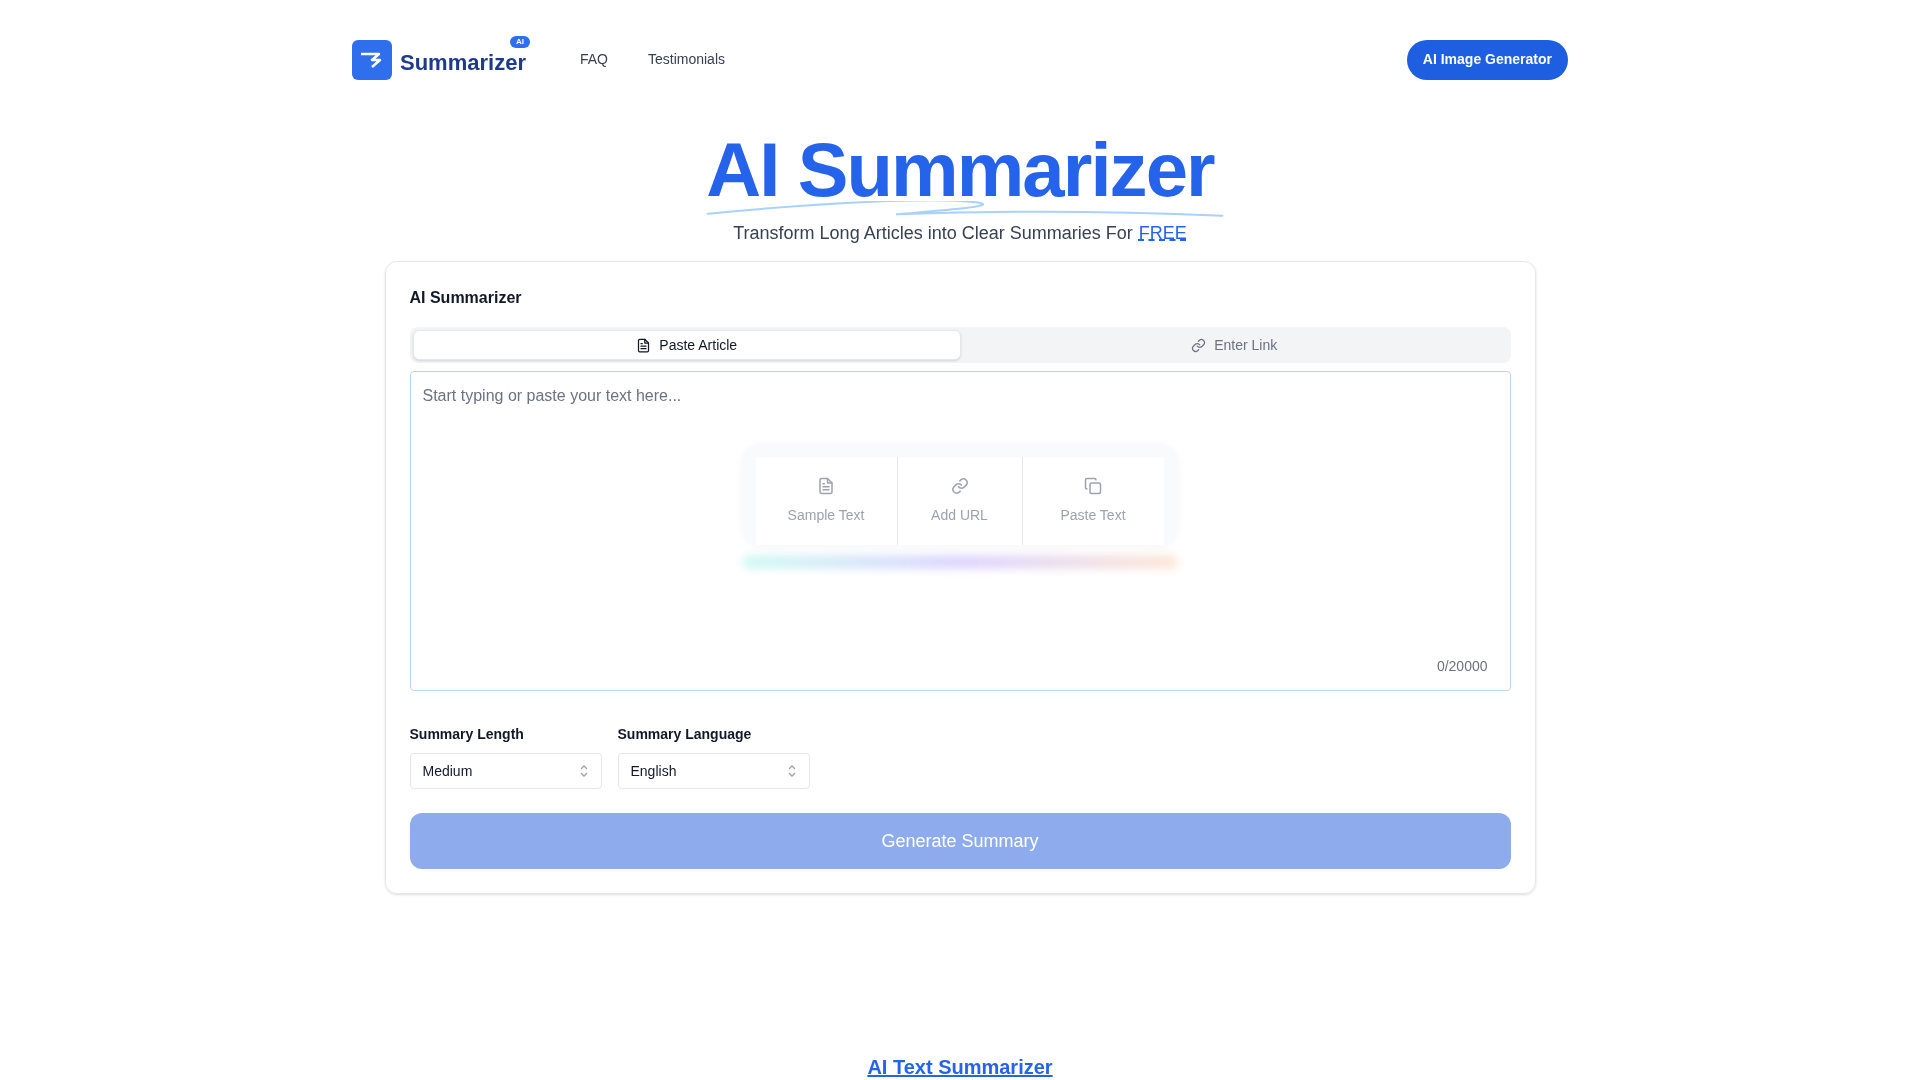 The height and width of the screenshot is (1080, 1920). I want to click on generate-summary-button: Generate Summary, so click(960, 841).